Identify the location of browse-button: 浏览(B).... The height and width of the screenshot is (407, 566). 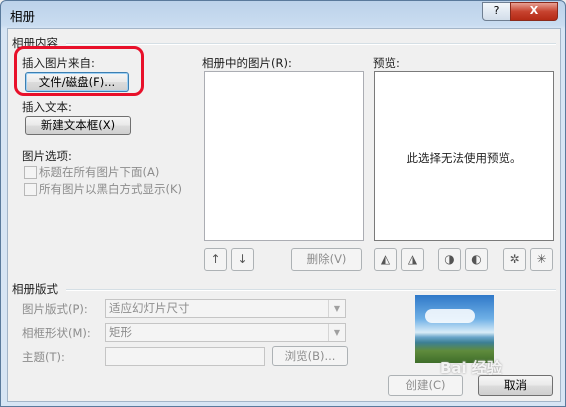
(310, 356).